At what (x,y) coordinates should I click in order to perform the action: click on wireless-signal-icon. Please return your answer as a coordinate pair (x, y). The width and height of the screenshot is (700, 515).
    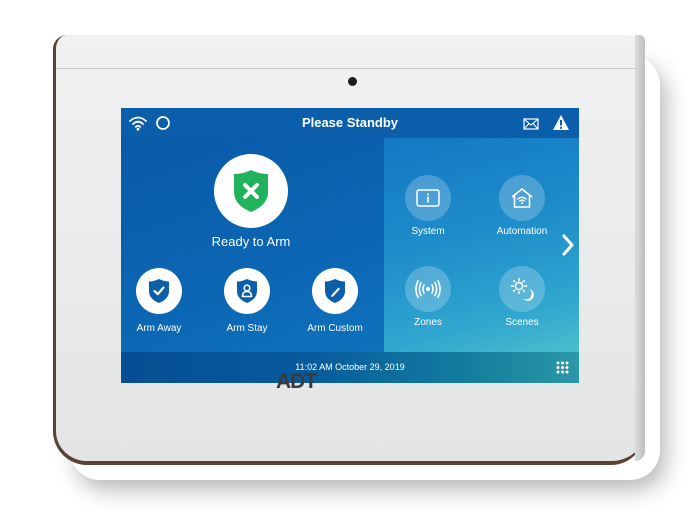
    Looking at the image, I should click on (428, 289).